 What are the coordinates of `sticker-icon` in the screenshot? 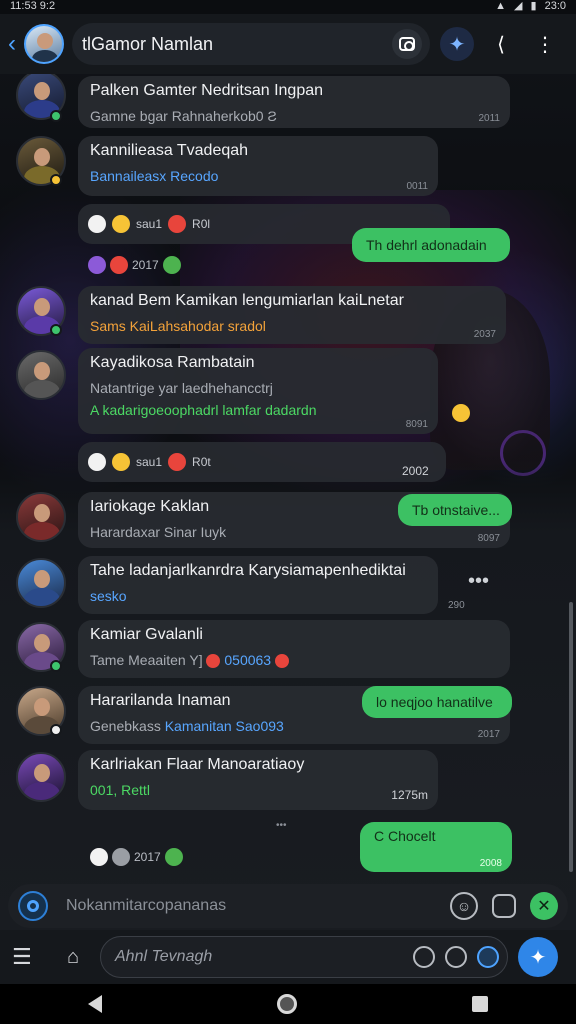 It's located at (456, 957).